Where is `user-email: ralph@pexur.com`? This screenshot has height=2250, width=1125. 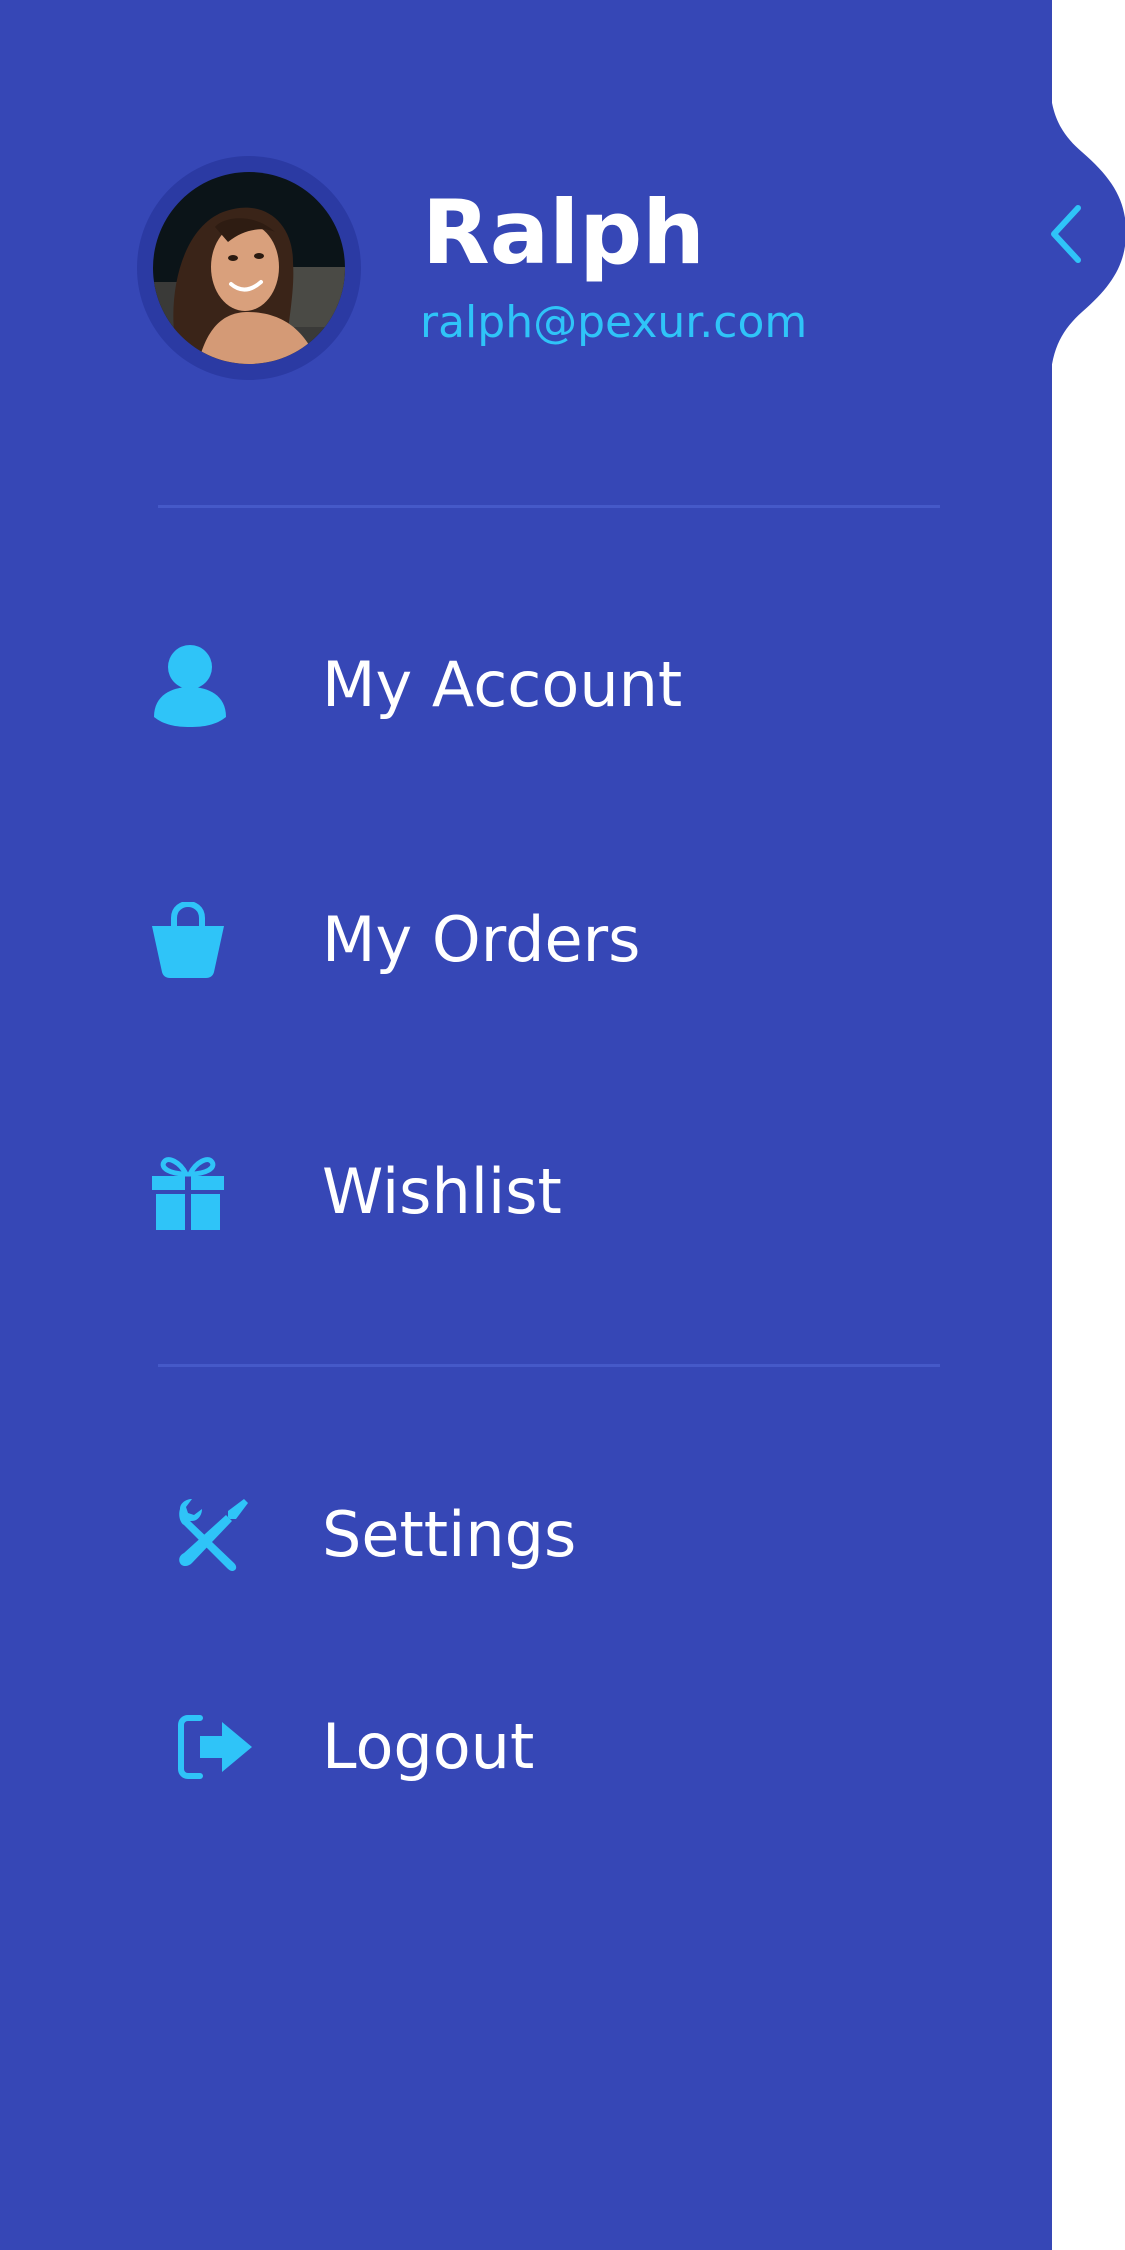 user-email: ralph@pexur.com is located at coordinates (614, 322).